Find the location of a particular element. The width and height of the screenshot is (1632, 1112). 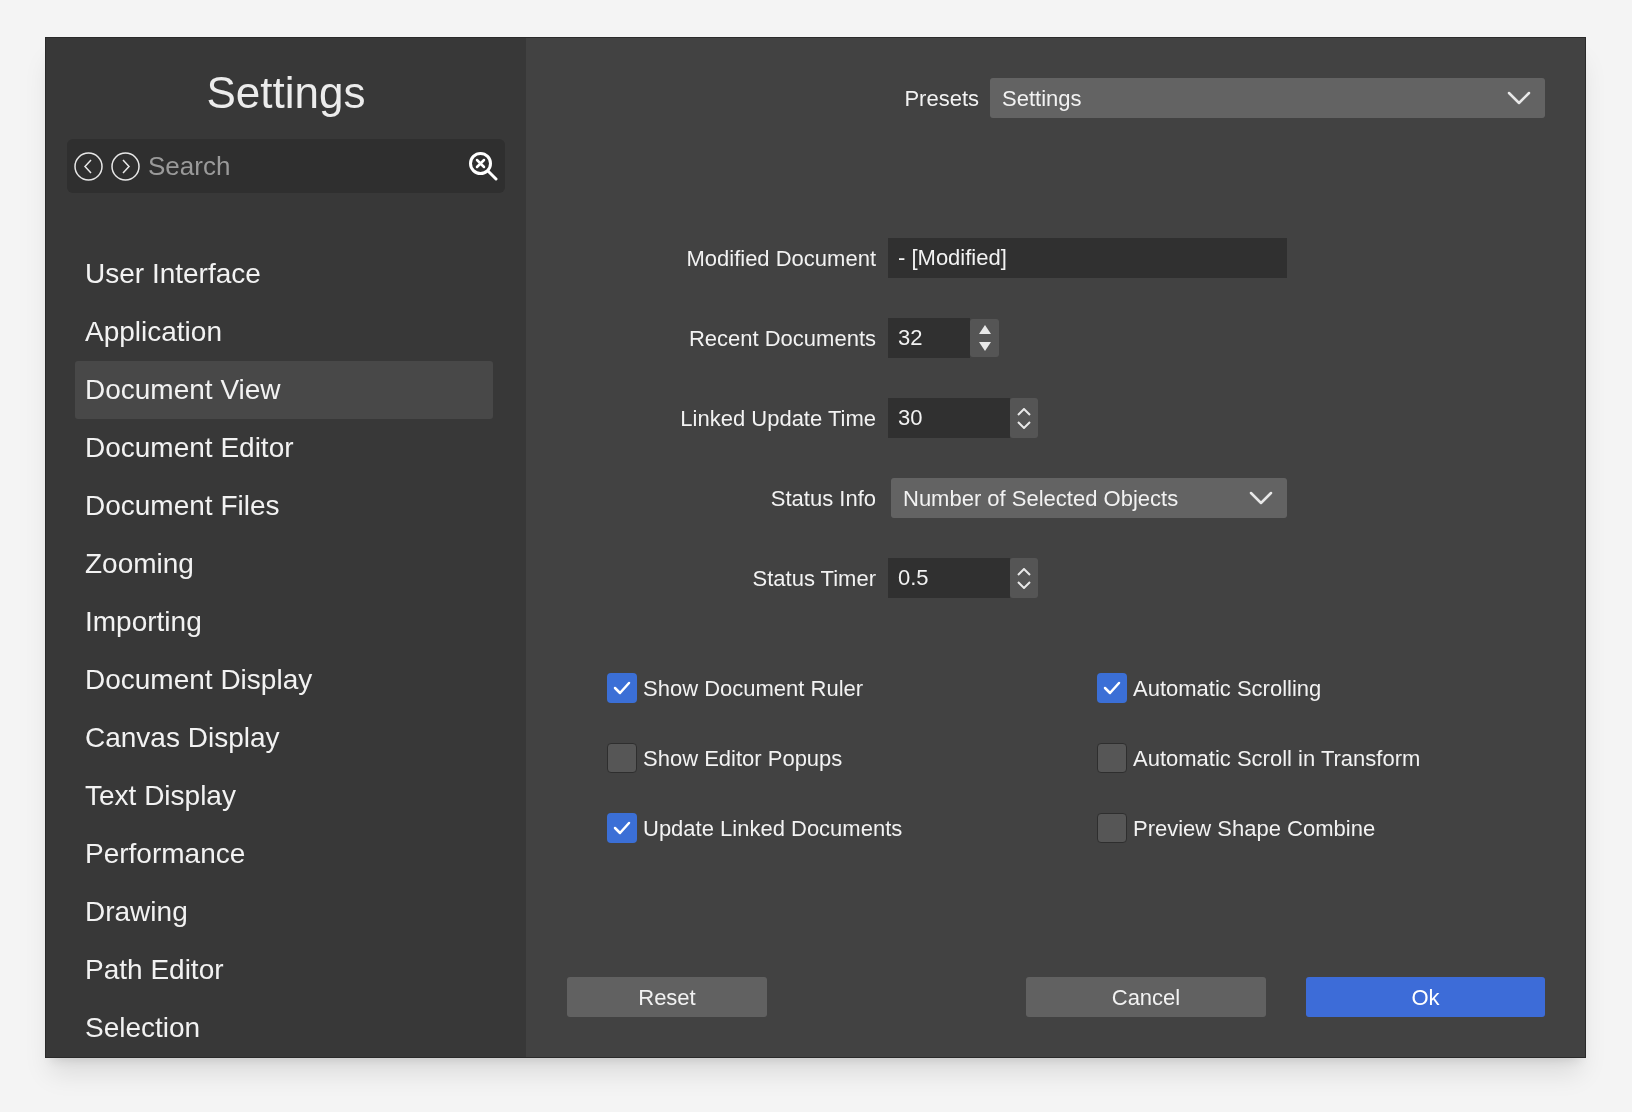

sidebar-item: Text Display is located at coordinates (284, 796).